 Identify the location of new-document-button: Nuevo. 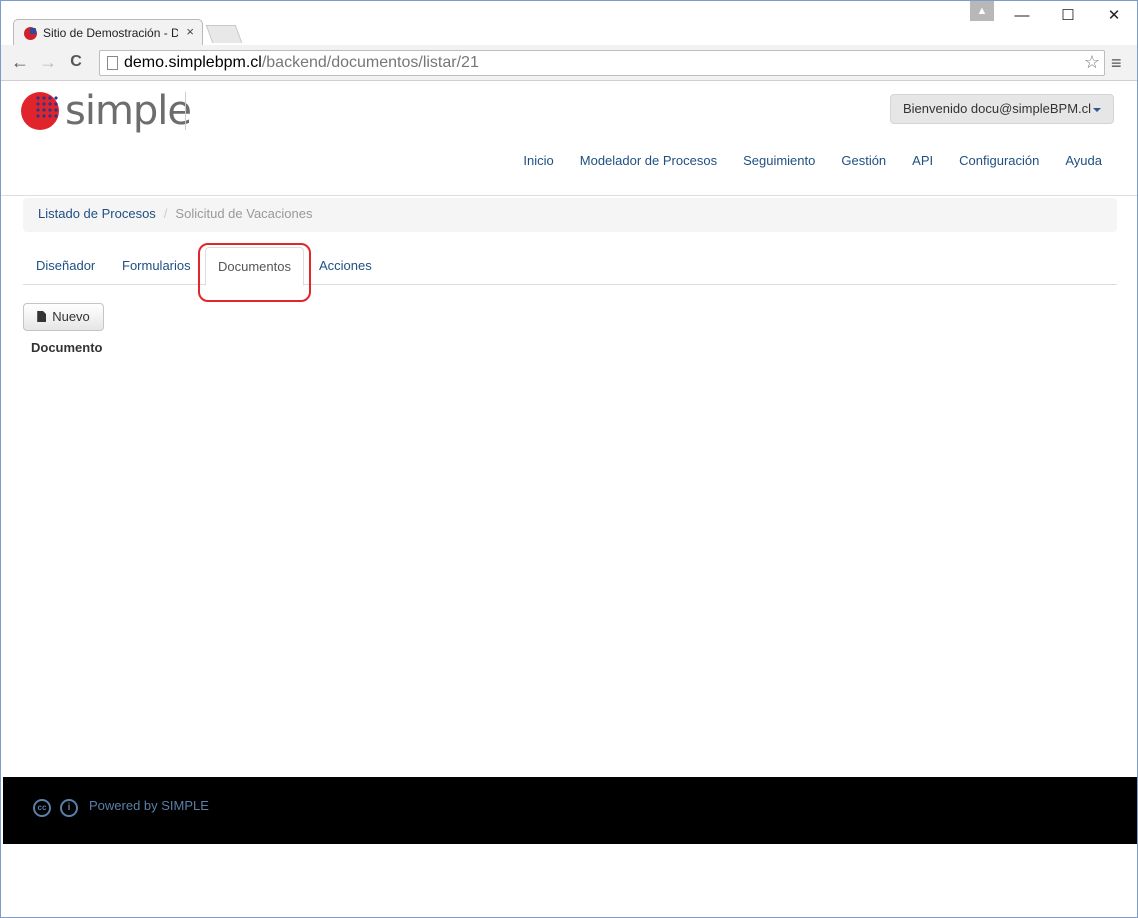
(63, 317).